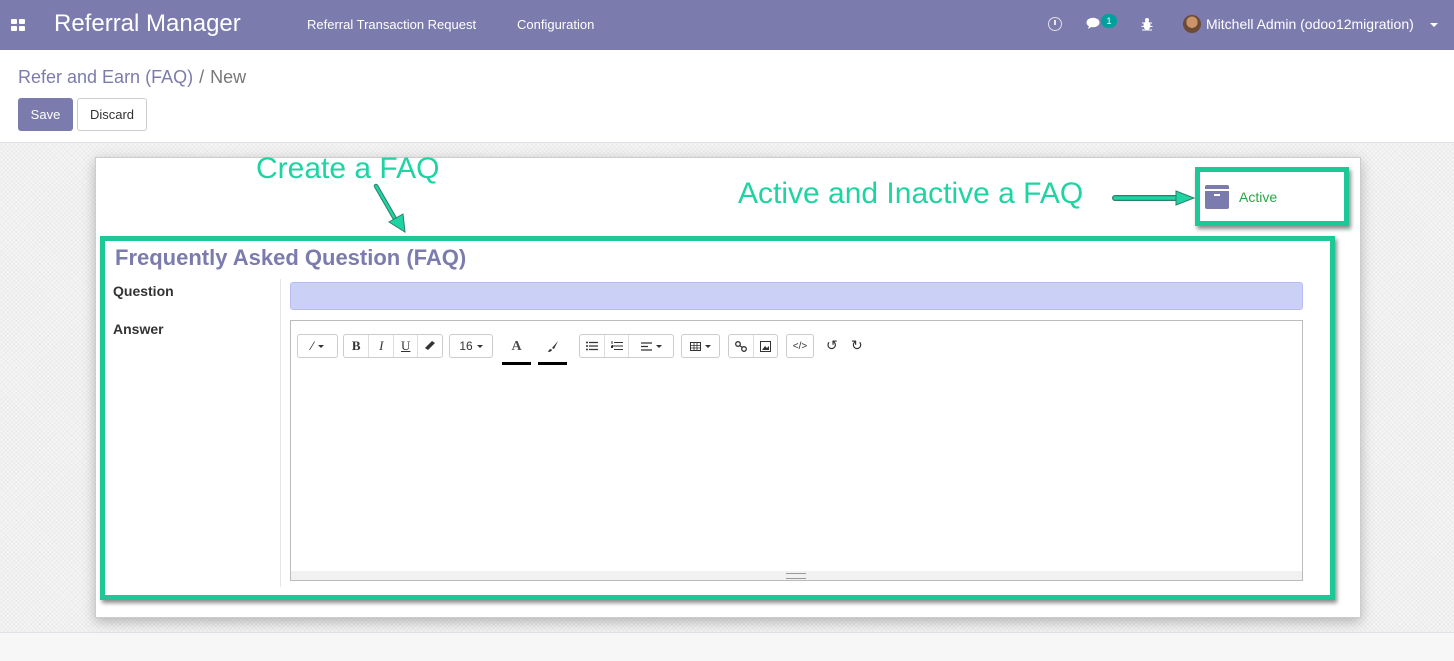 The image size is (1454, 661). What do you see at coordinates (112, 114) in the screenshot?
I see `discard-button: Discard` at bounding box center [112, 114].